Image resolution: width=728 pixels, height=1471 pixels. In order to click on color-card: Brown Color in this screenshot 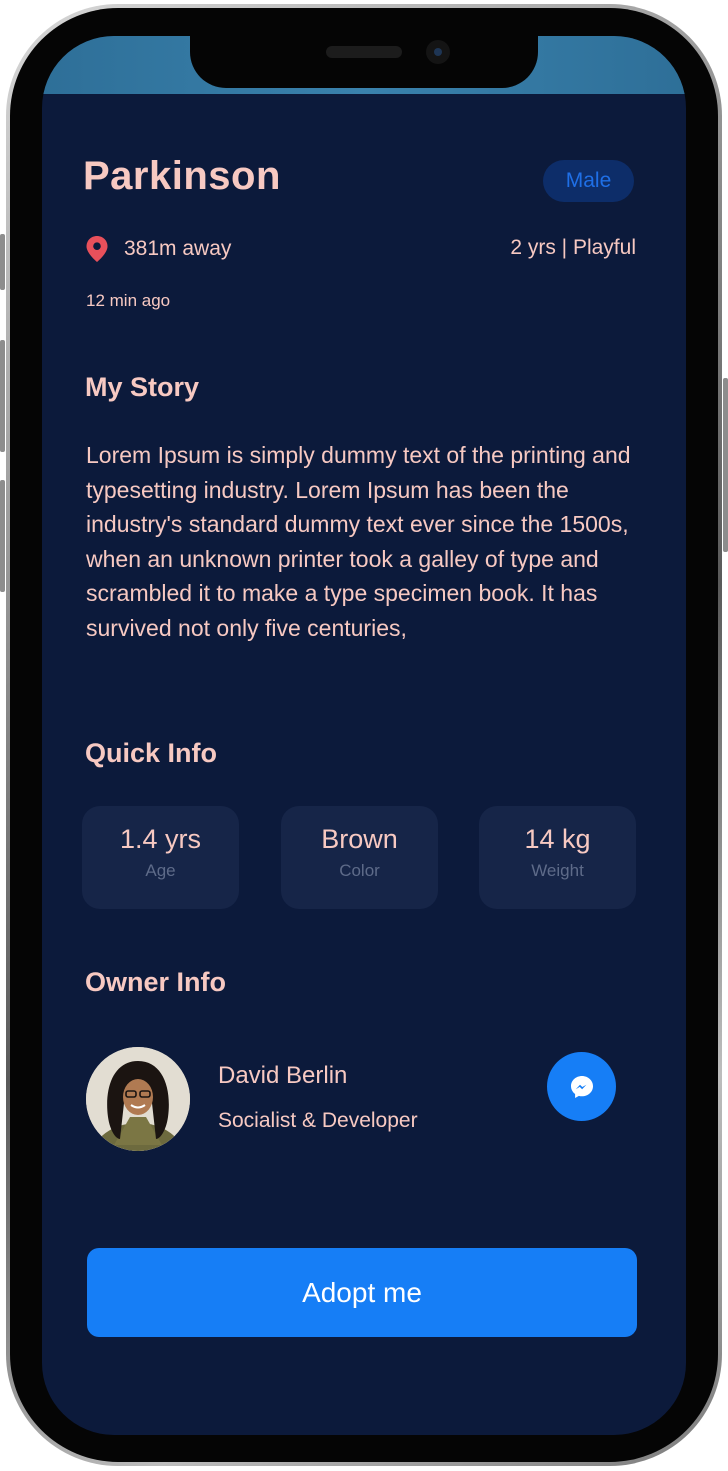, I will do `click(359, 857)`.